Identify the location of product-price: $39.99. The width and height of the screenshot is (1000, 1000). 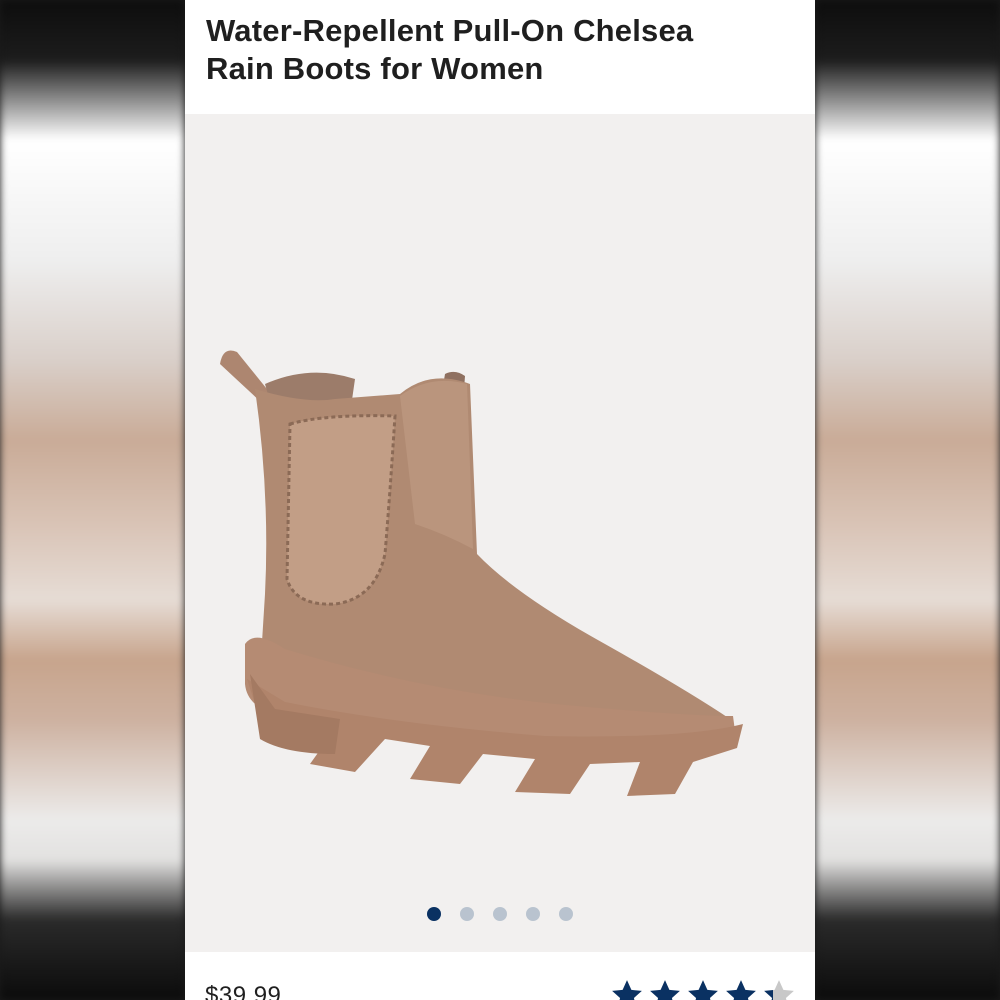
(243, 991).